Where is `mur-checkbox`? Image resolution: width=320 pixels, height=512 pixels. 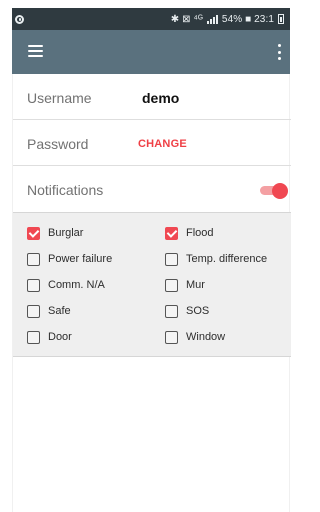 mur-checkbox is located at coordinates (171, 285).